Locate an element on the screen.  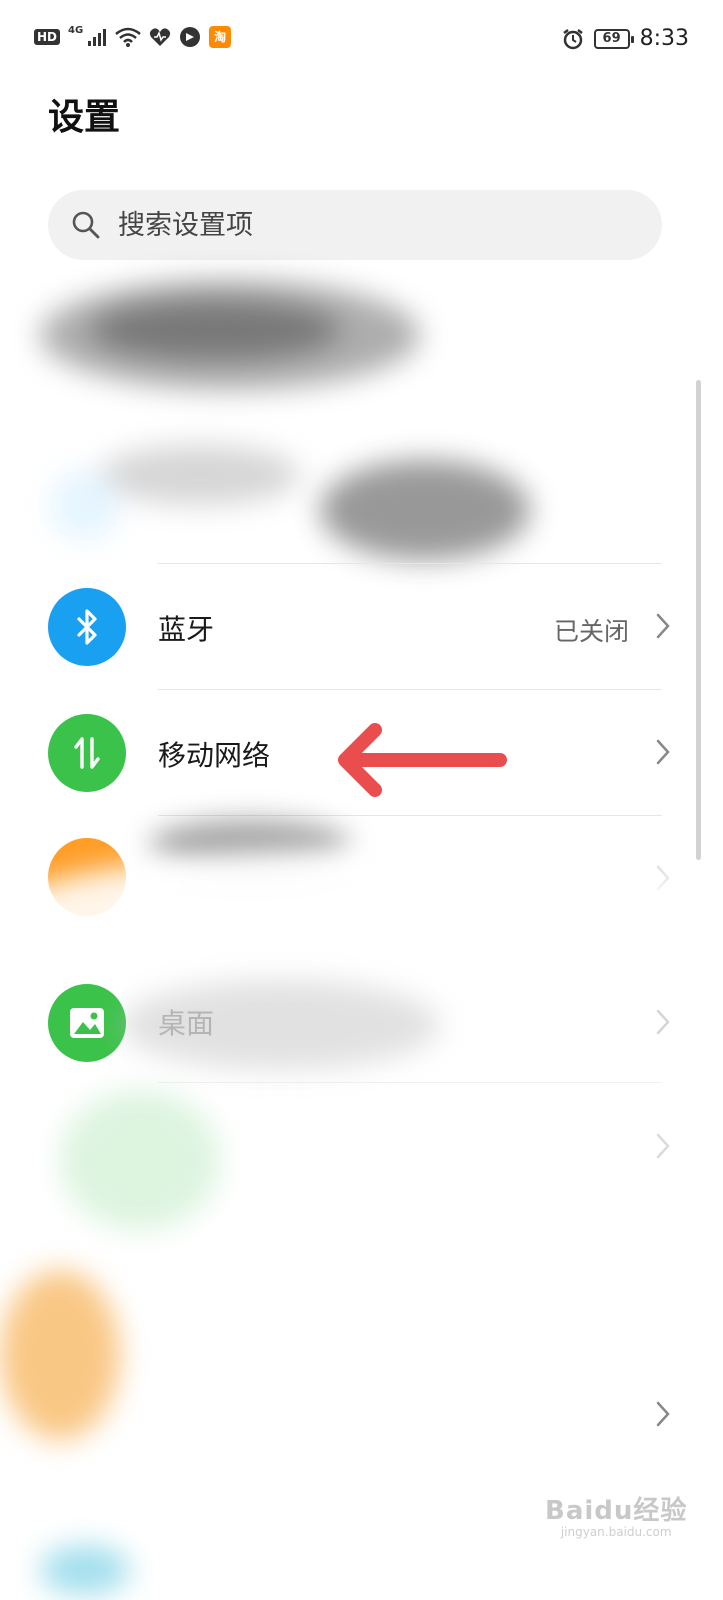
watermark-sub: jingyan.baidu.com is located at coordinates (616, 1532).